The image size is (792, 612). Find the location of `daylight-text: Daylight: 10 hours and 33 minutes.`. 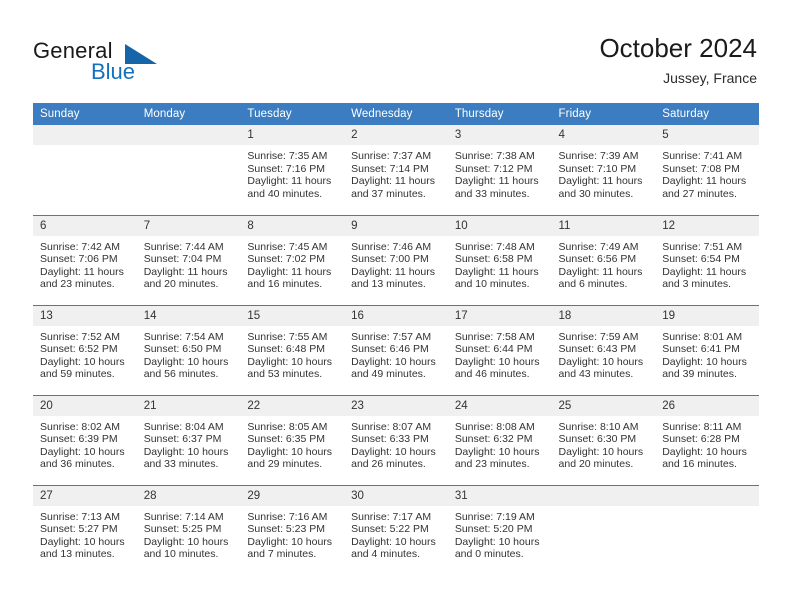

daylight-text: Daylight: 10 hours and 33 minutes. is located at coordinates (186, 458).